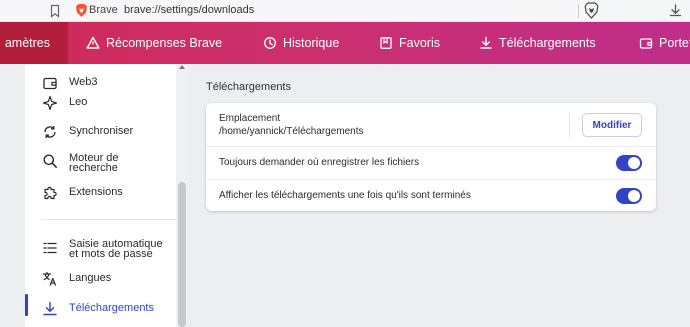 The height and width of the screenshot is (327, 690). Describe the element at coordinates (629, 196) in the screenshot. I see `show-downloads-when-done-toggle` at that location.